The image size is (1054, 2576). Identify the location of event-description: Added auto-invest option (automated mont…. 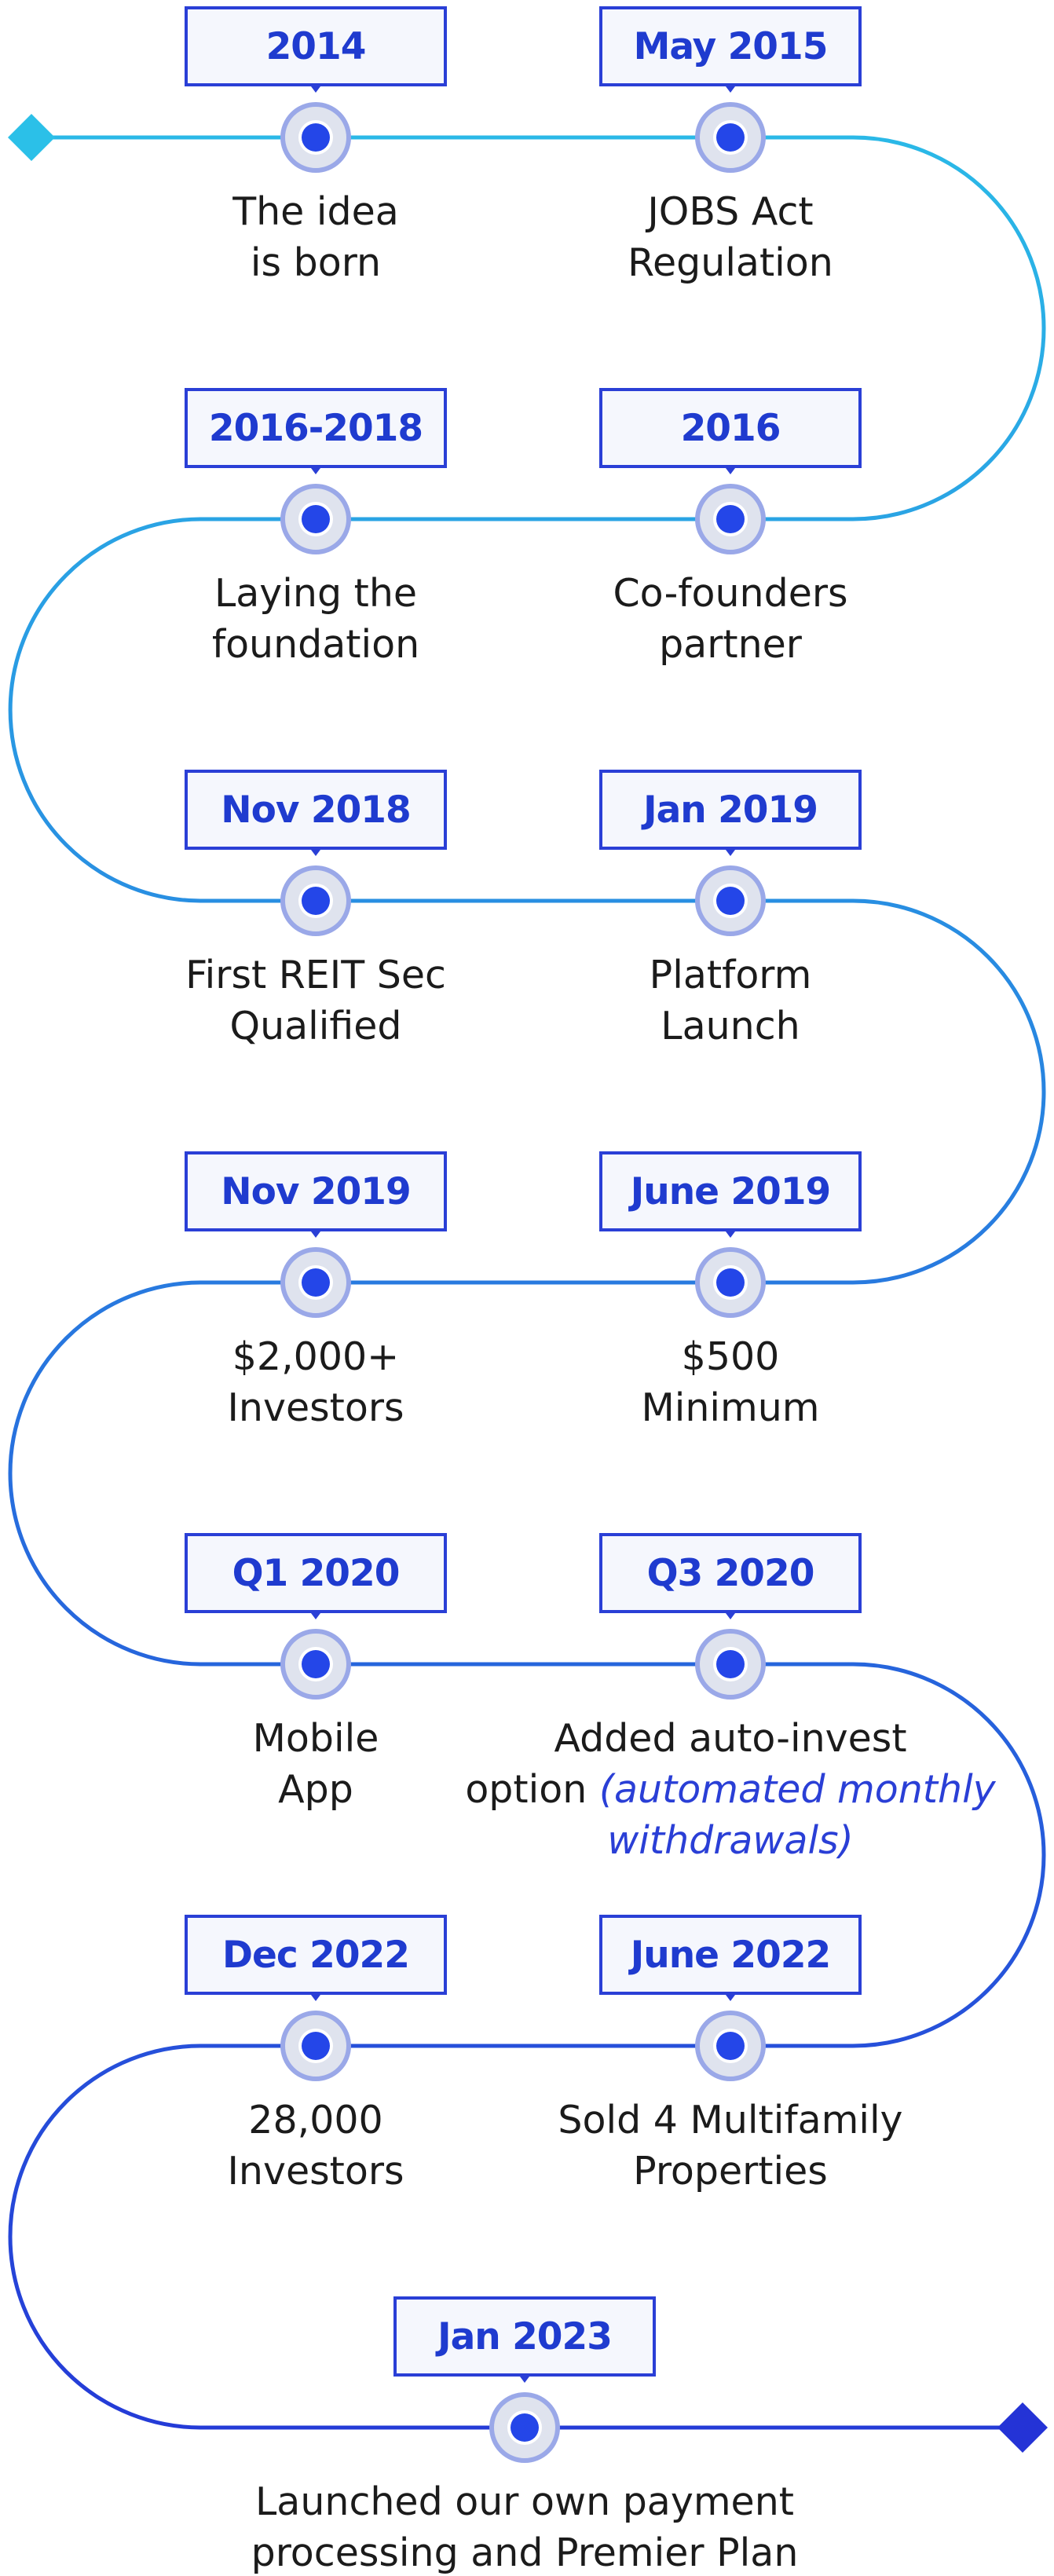
(730, 1790).